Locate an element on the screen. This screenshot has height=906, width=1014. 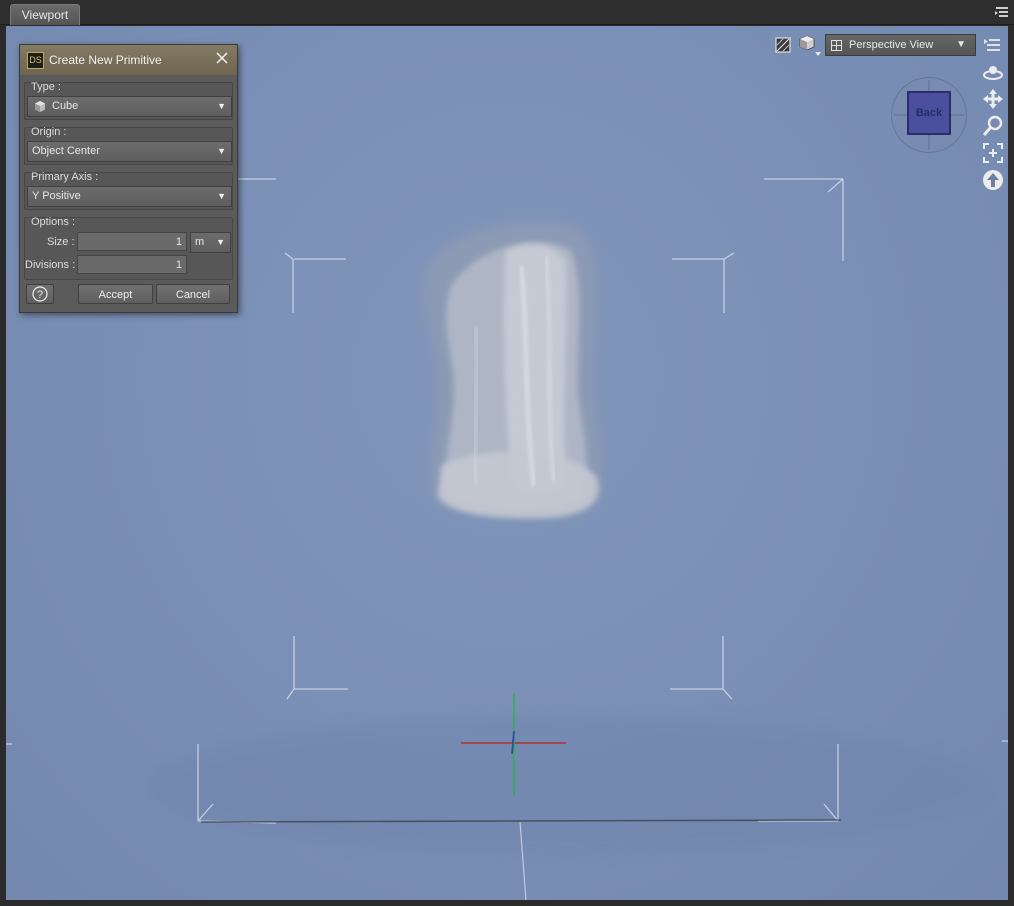
viewport-menu-icon is located at coordinates (992, 45).